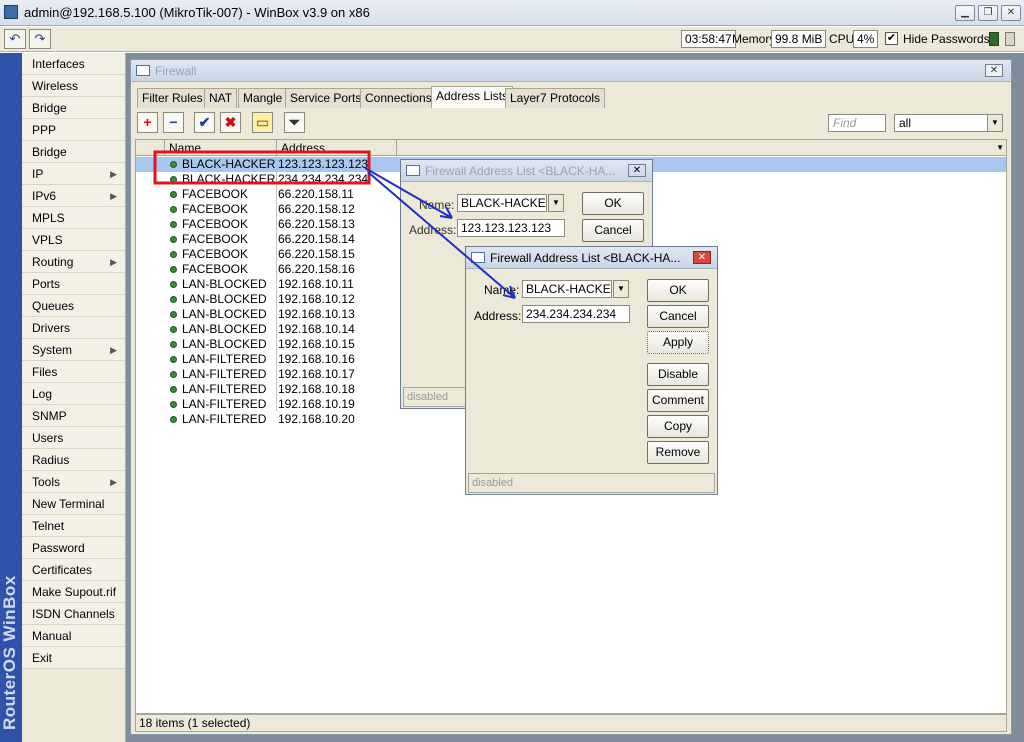 This screenshot has width=1024, height=742. I want to click on sidebar-item-ports: Ports, so click(73, 284).